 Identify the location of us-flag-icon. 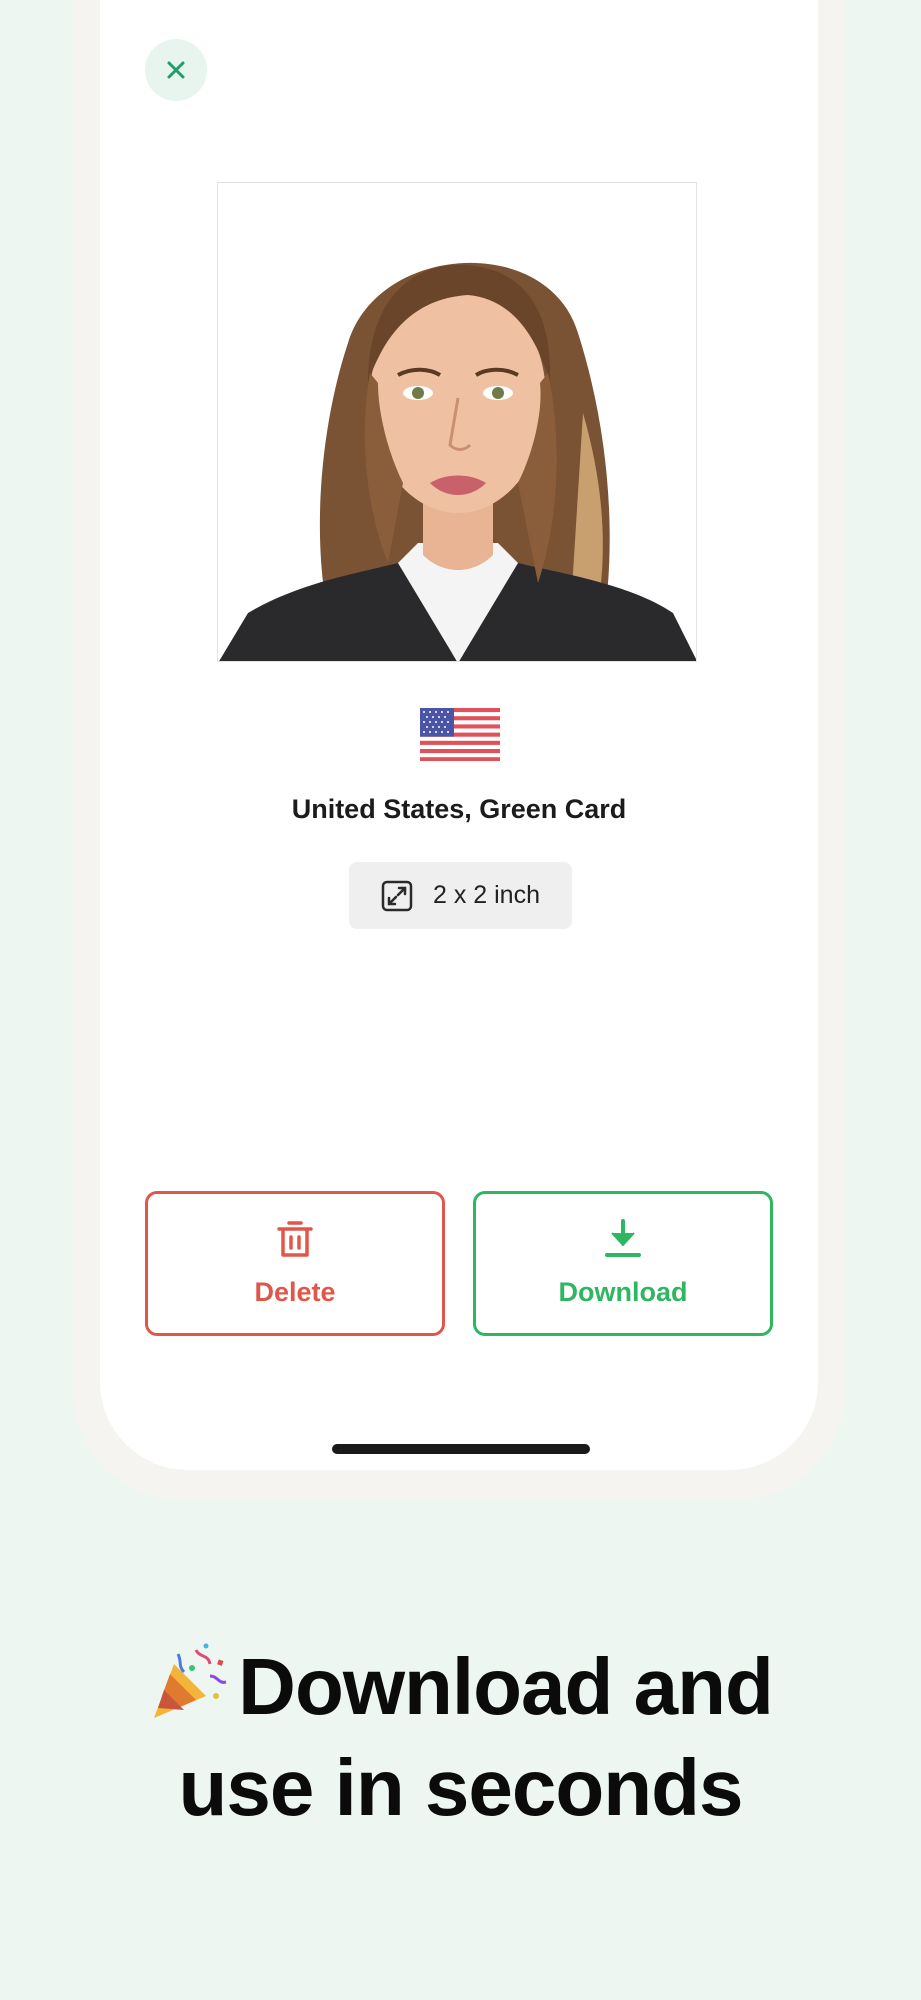
(460, 734).